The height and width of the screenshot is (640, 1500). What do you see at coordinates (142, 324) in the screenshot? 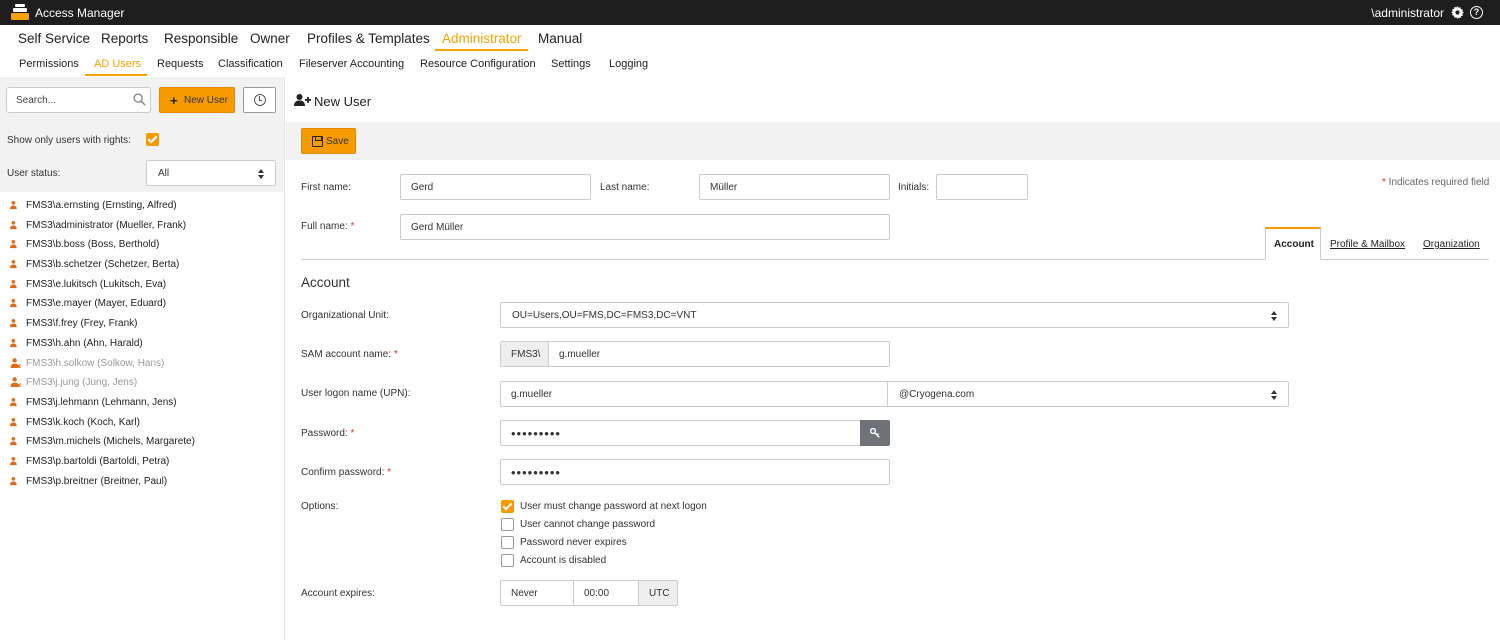
I see `user-list-item: FMS3\f.frey (Frey, Frank)` at bounding box center [142, 324].